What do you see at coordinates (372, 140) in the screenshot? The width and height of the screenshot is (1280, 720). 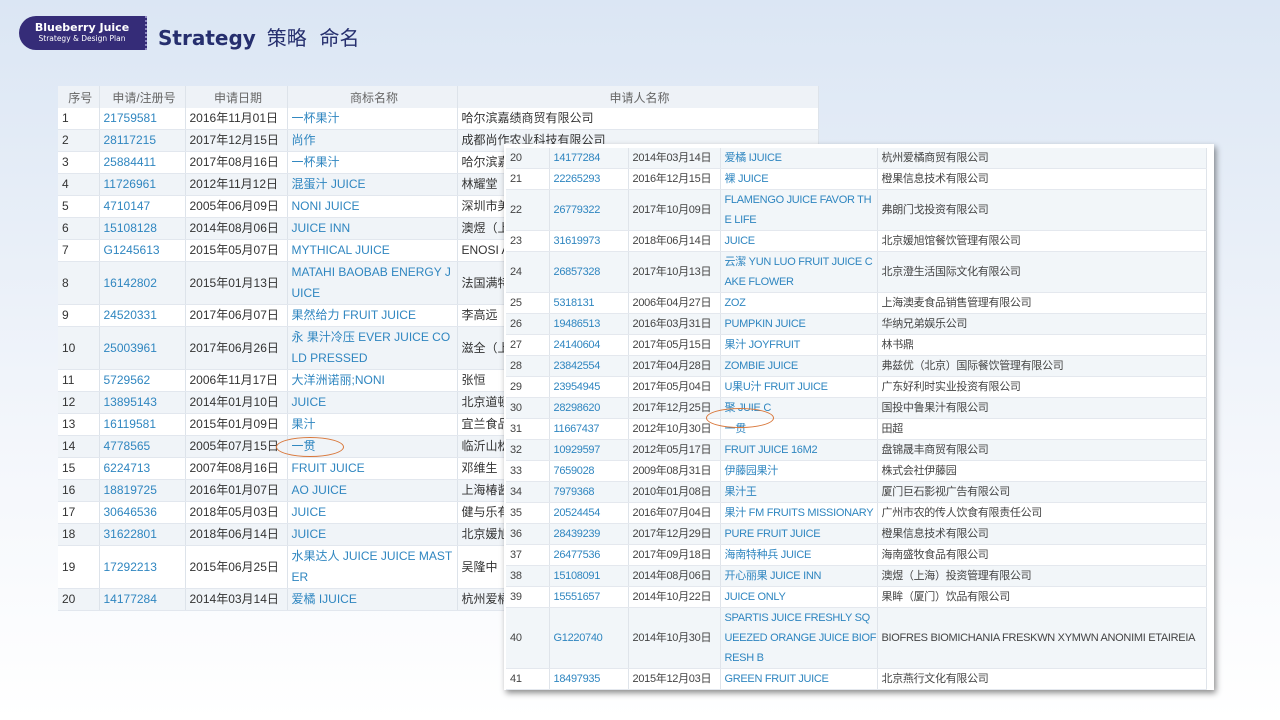 I see `trademark-name-link: 尚作` at bounding box center [372, 140].